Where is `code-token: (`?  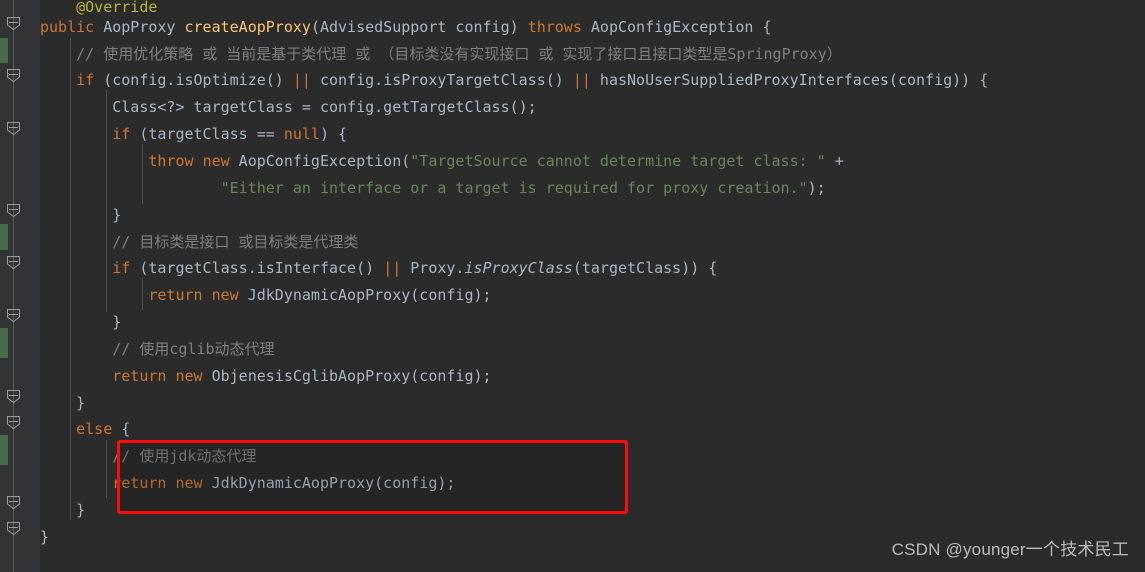
code-token: ( is located at coordinates (315, 27).